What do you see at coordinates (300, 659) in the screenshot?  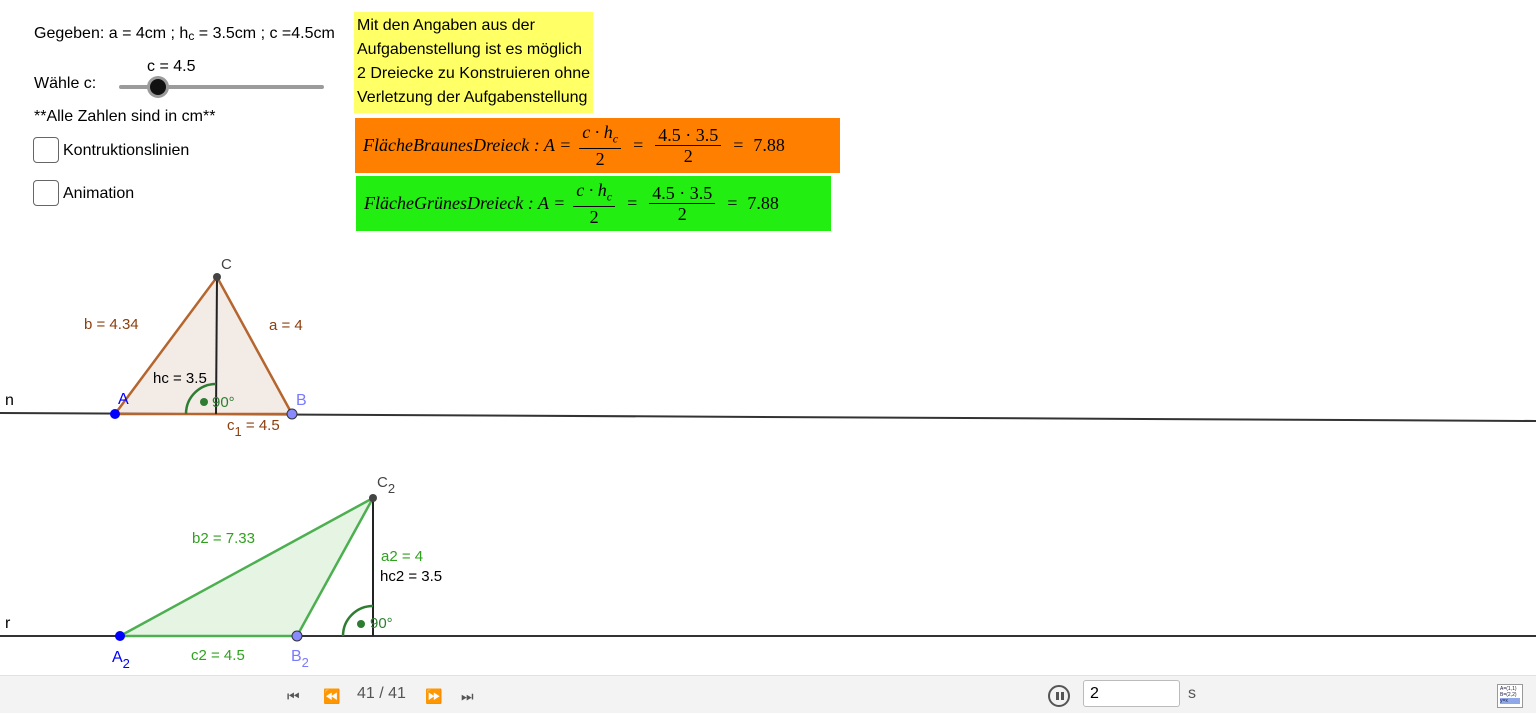 I see `point-B2-label: B2` at bounding box center [300, 659].